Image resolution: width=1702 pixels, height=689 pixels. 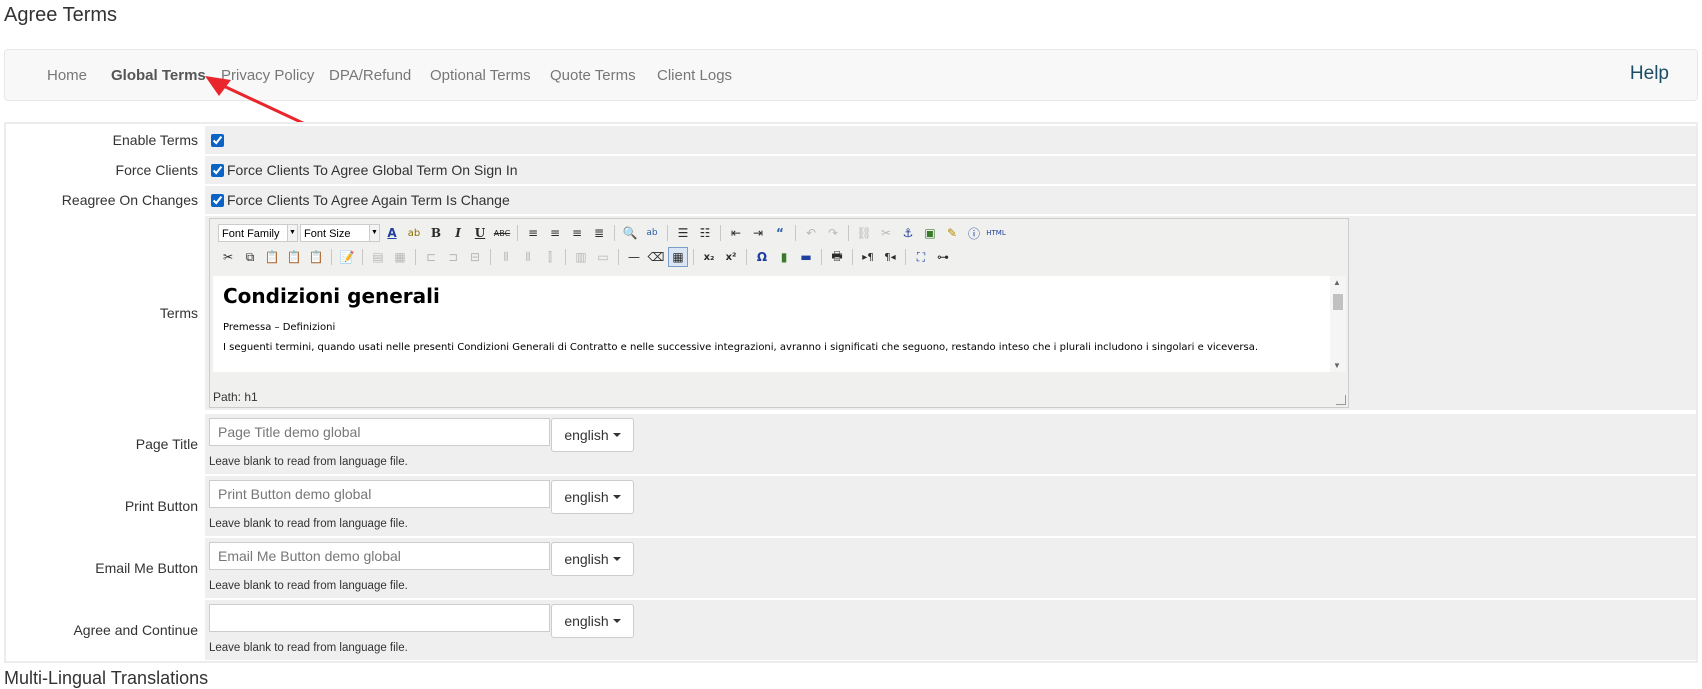 What do you see at coordinates (758, 233) in the screenshot?
I see `indent-icon: ⇥` at bounding box center [758, 233].